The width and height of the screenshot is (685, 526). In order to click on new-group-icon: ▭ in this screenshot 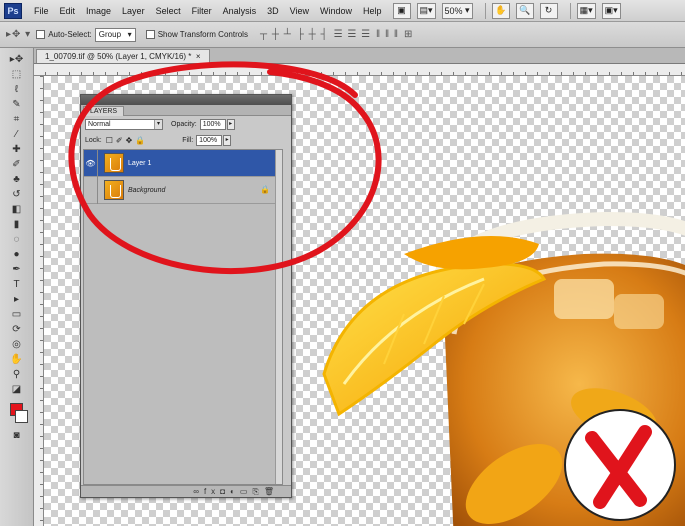, I will do `click(246, 491)`.